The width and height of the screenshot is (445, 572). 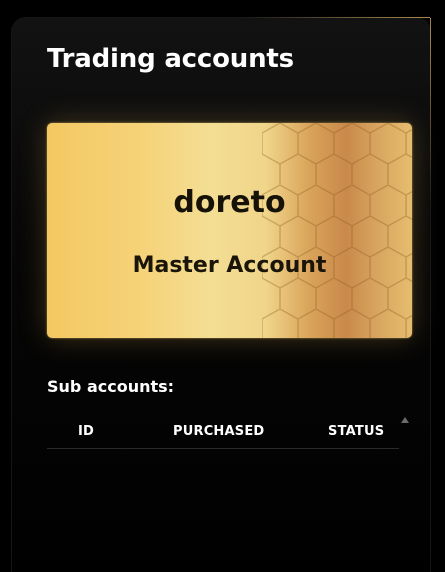 What do you see at coordinates (430, 113) in the screenshot?
I see `panel-accent-edge-right` at bounding box center [430, 113].